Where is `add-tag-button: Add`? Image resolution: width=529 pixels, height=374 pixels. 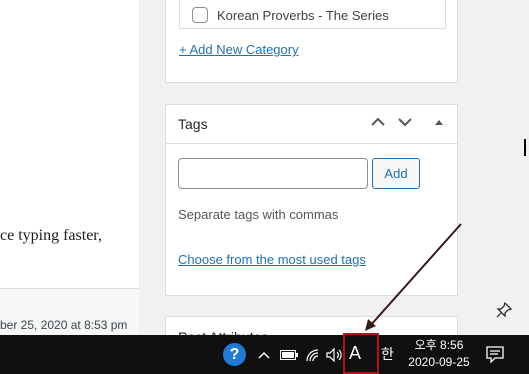 add-tag-button: Add is located at coordinates (396, 173).